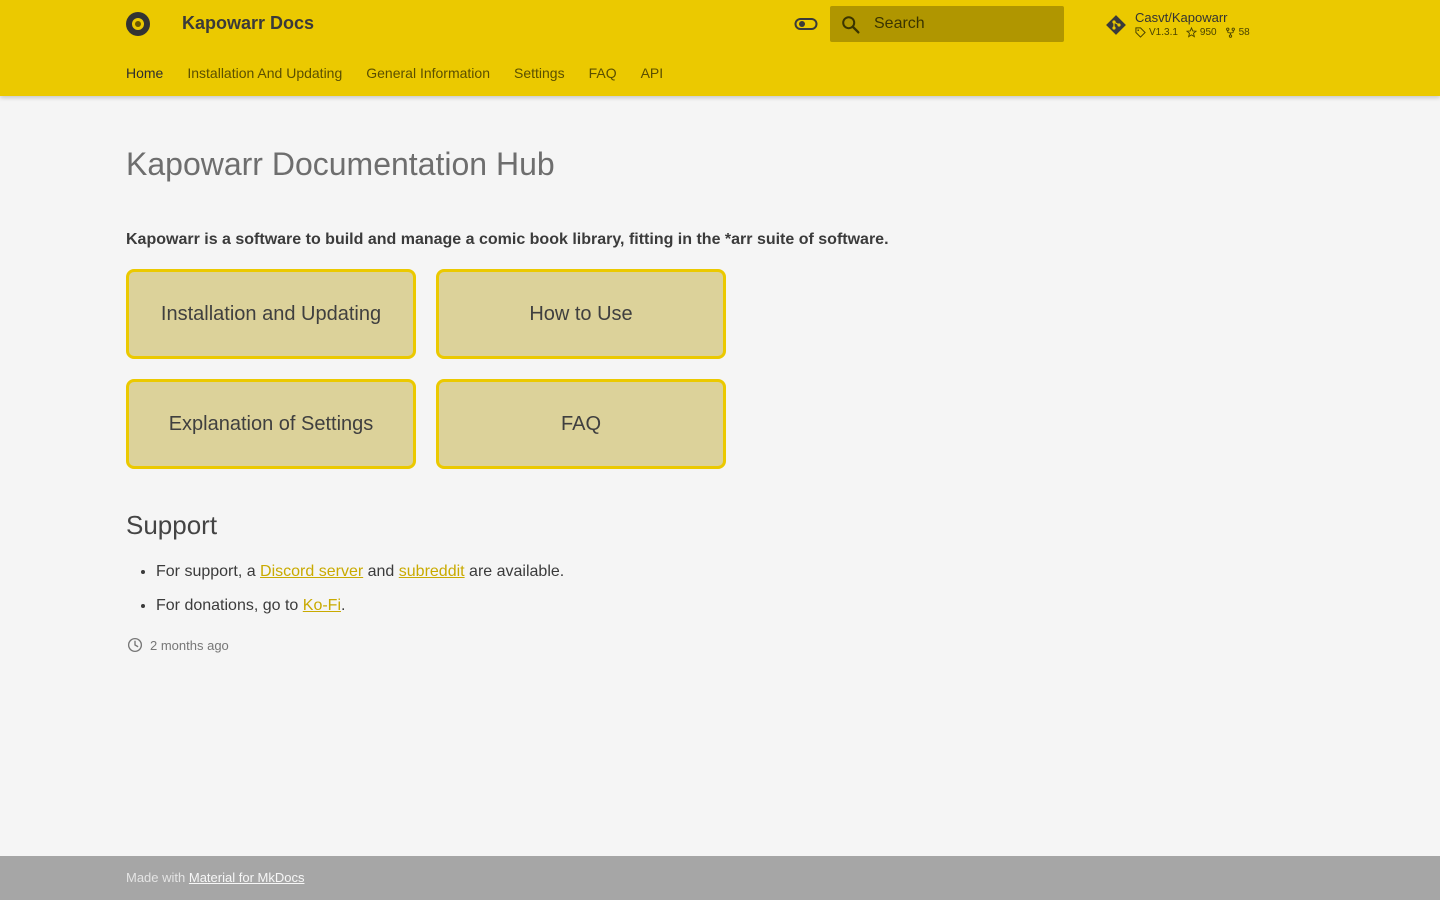  Describe the element at coordinates (1140, 32) in the screenshot. I see `tag-icon` at that location.